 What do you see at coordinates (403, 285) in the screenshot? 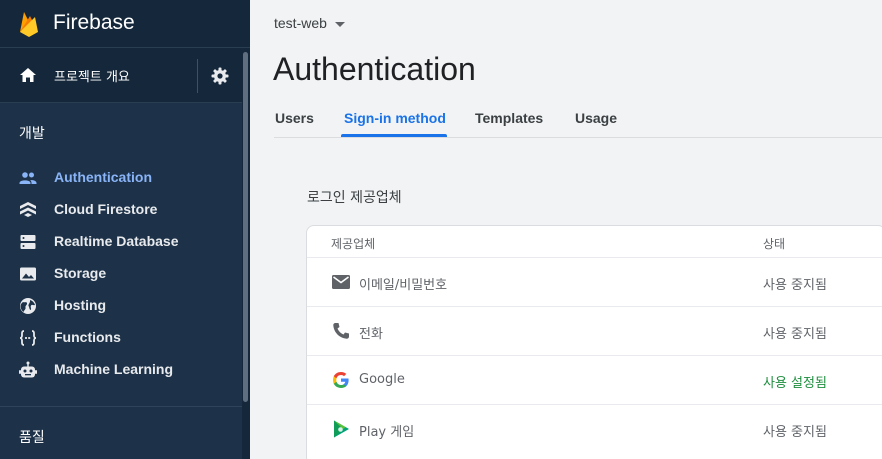
I see `provider-name: 이메일/비밀번호` at bounding box center [403, 285].